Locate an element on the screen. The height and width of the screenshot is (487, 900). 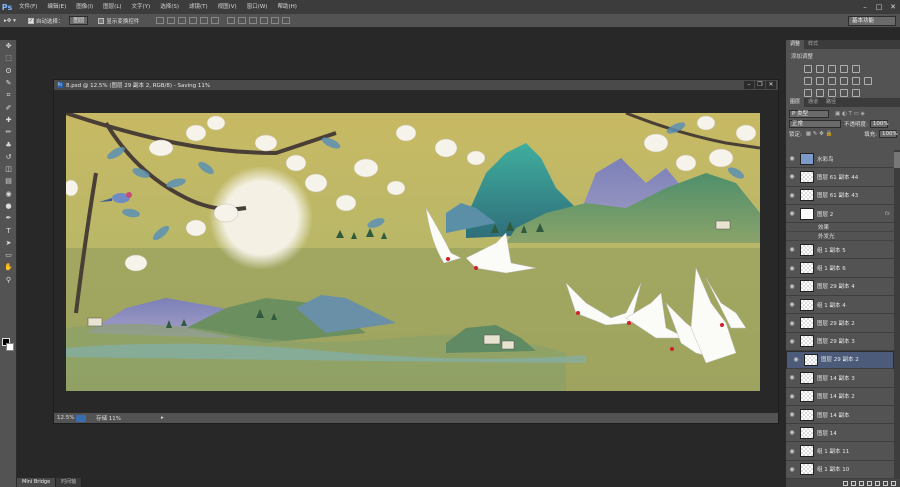
tab-styles: 样式 is located at coordinates (813, 44).